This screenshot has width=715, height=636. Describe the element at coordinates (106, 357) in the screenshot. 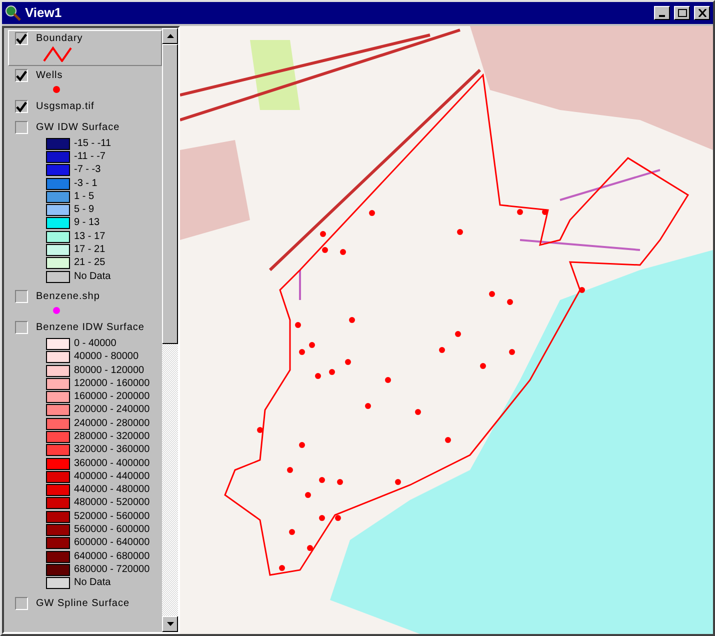

I see `class-label: 40000 - 80000` at that location.